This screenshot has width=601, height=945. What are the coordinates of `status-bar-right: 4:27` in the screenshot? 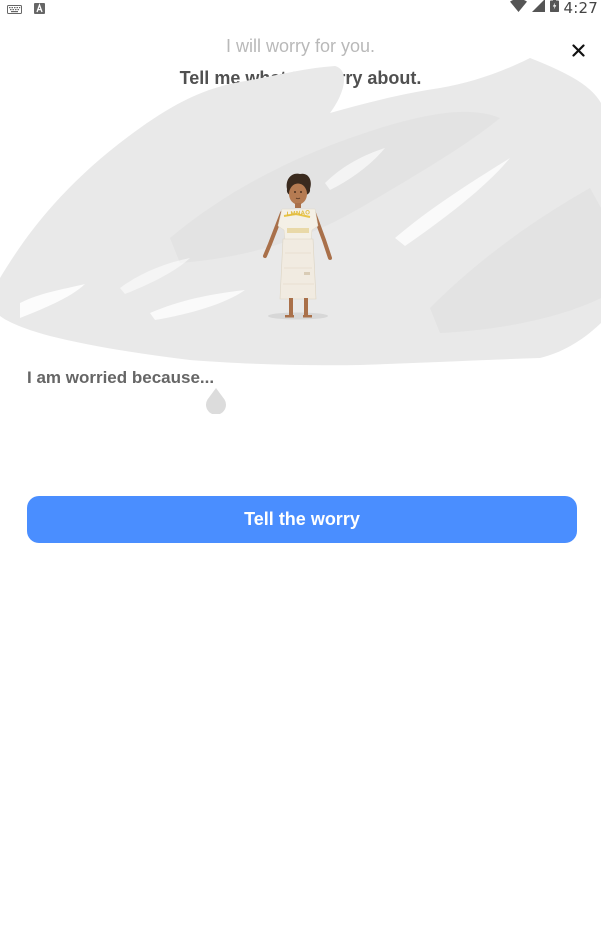 It's located at (553, 8).